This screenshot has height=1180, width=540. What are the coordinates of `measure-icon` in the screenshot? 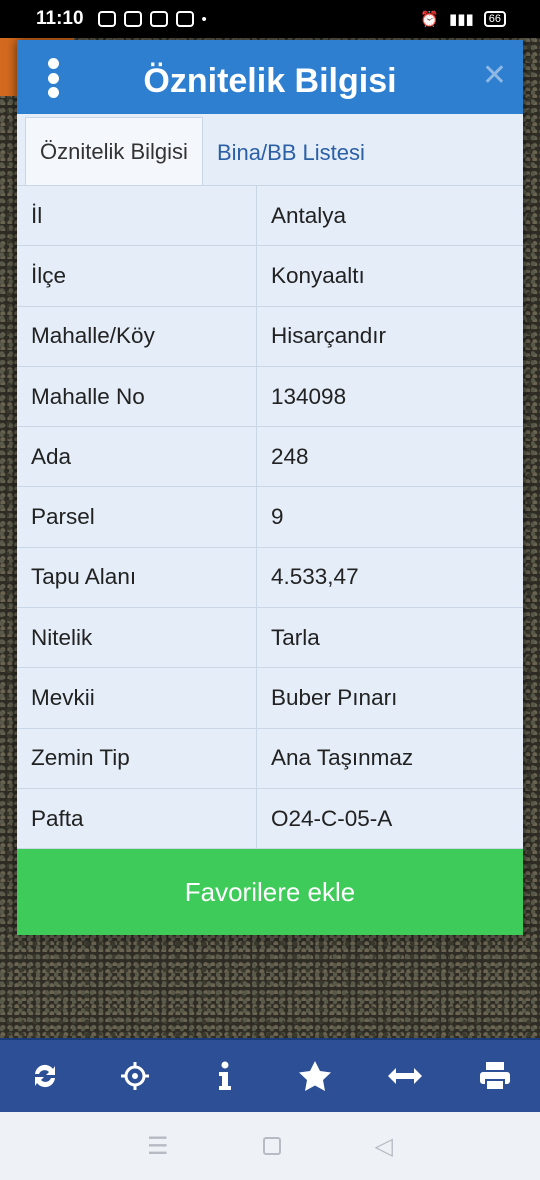 It's located at (405, 1076).